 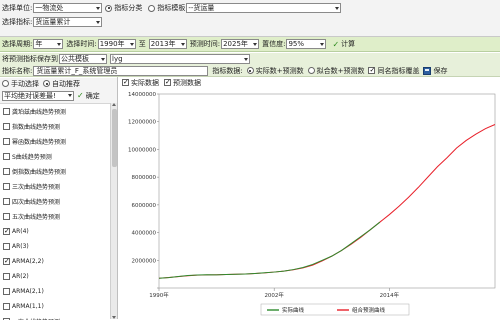 What do you see at coordinates (58, 246) in the screenshot?
I see `method-item: AR(3)` at bounding box center [58, 246].